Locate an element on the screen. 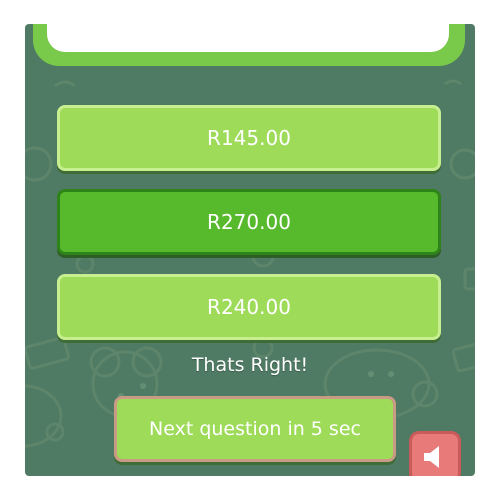  sound-toggle-button is located at coordinates (435, 453).